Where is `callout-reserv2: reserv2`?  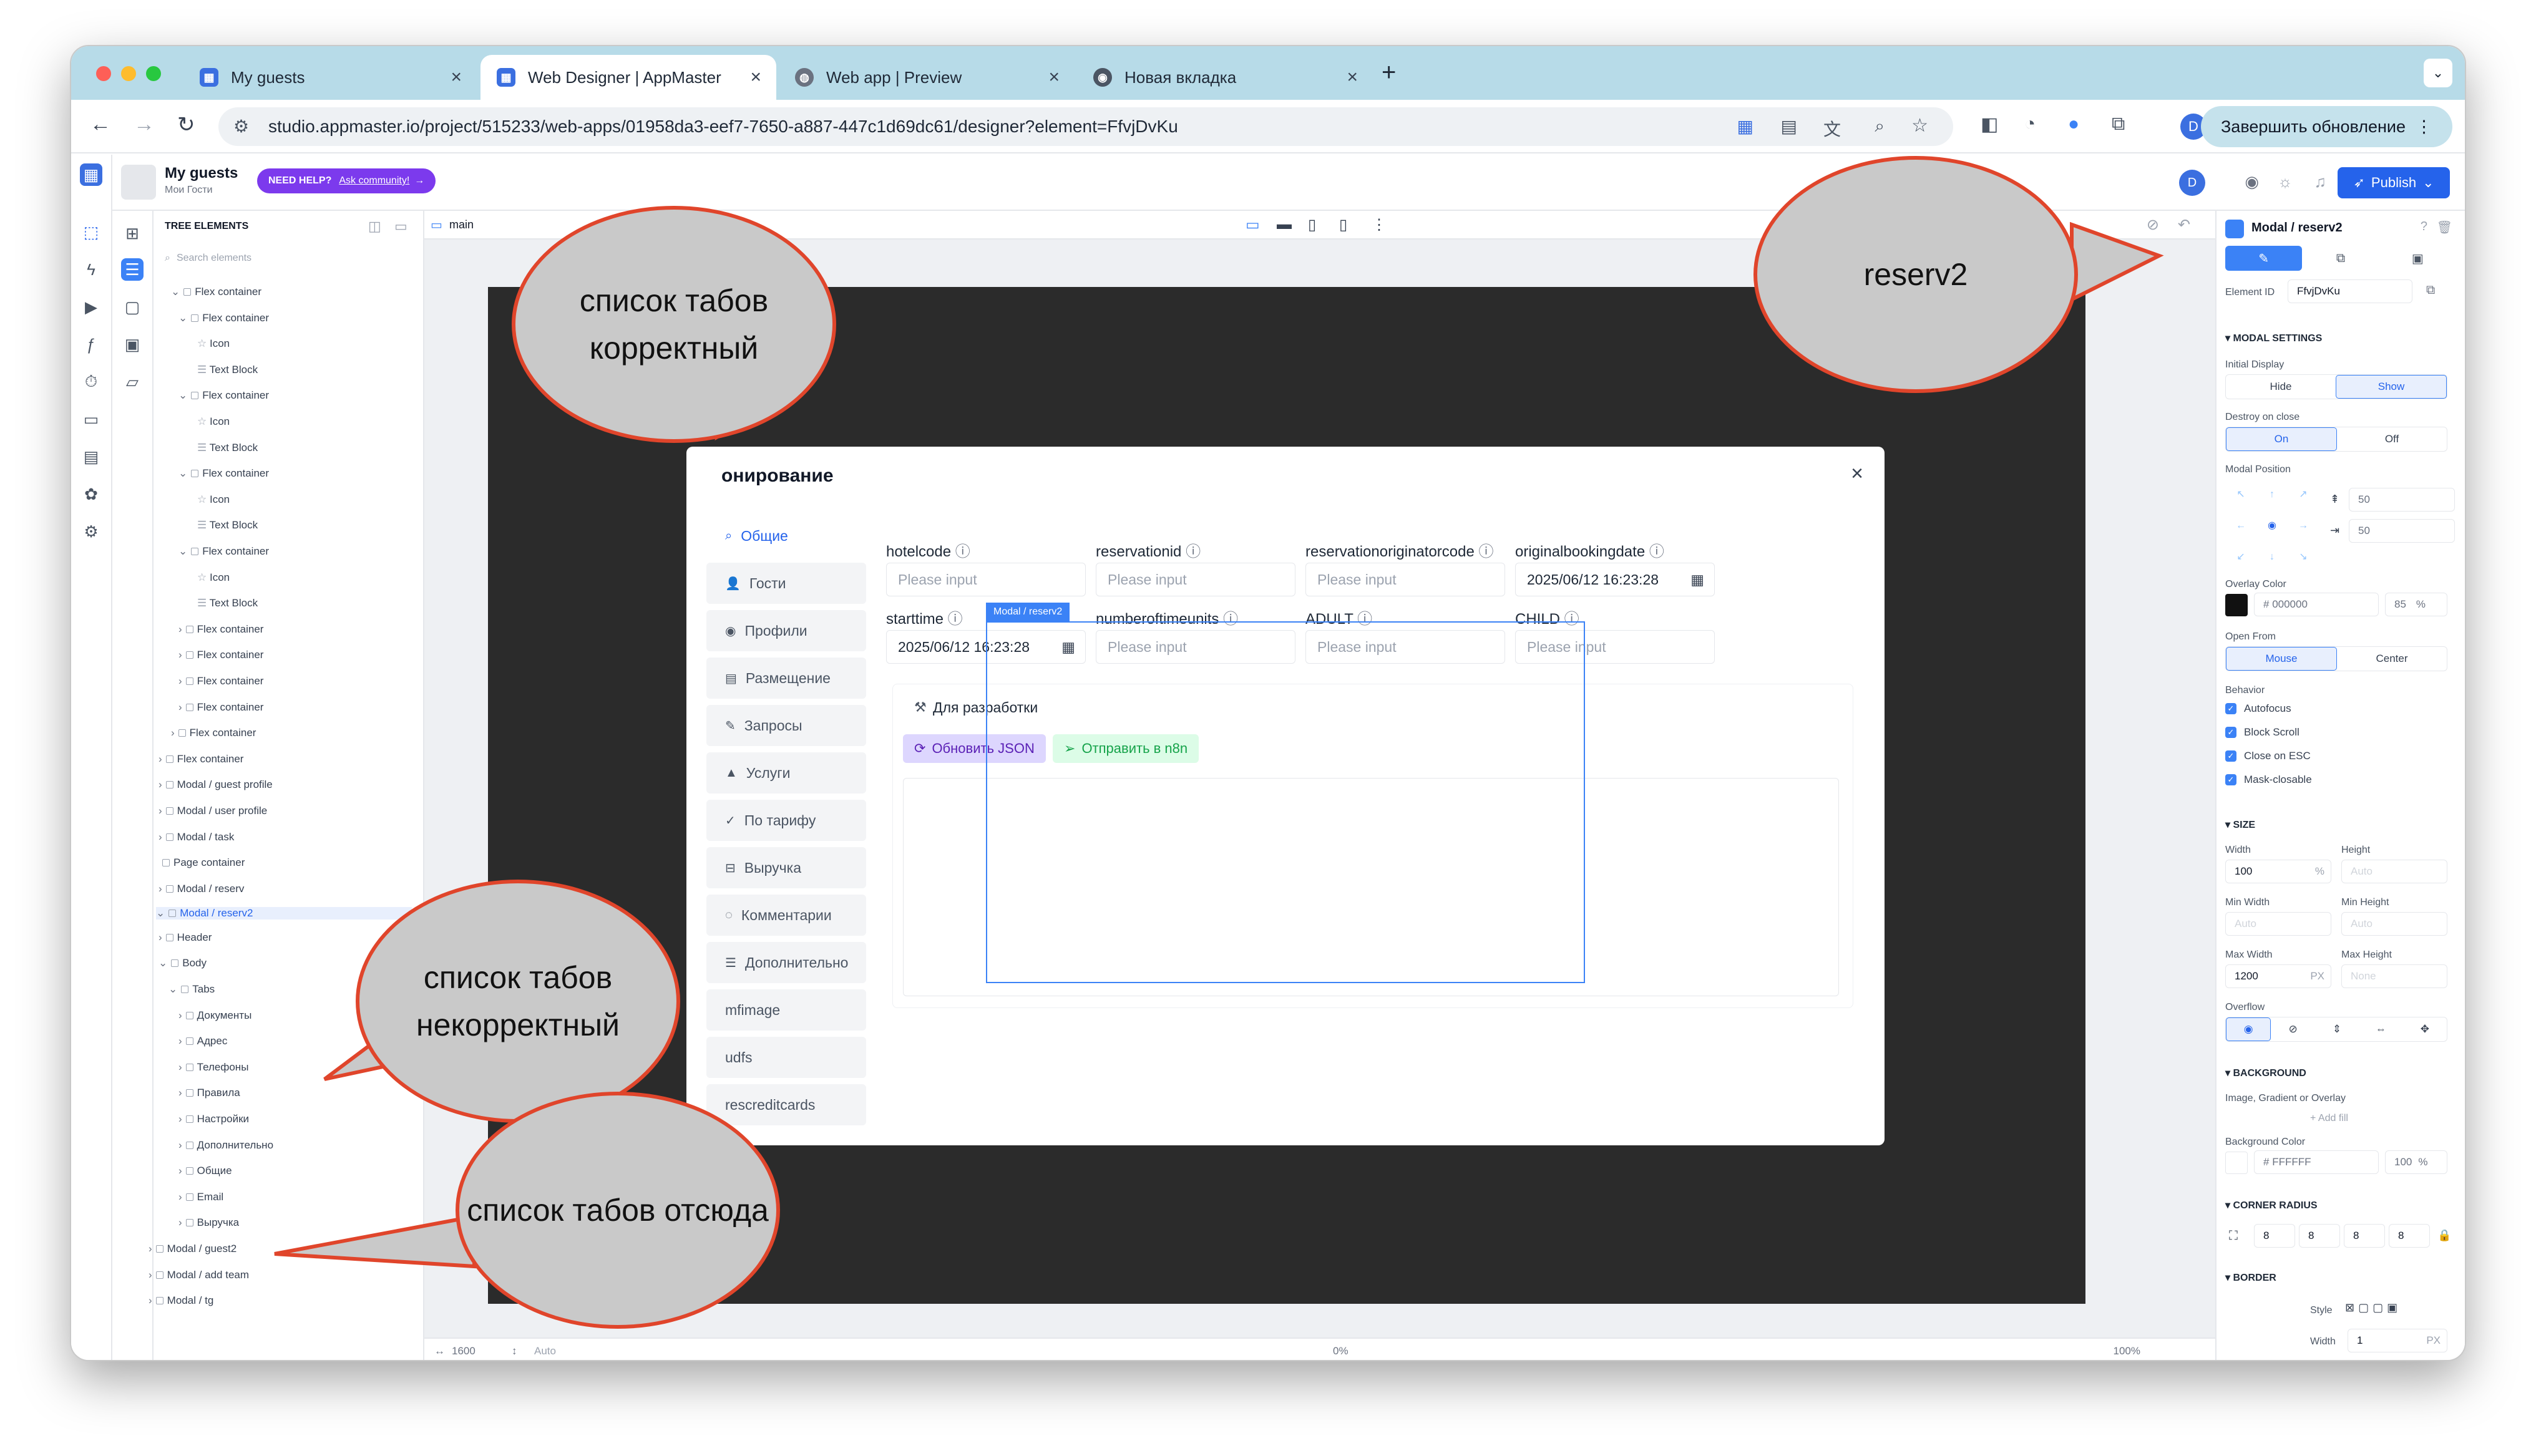
callout-reserv2: reserv2 is located at coordinates (1915, 274).